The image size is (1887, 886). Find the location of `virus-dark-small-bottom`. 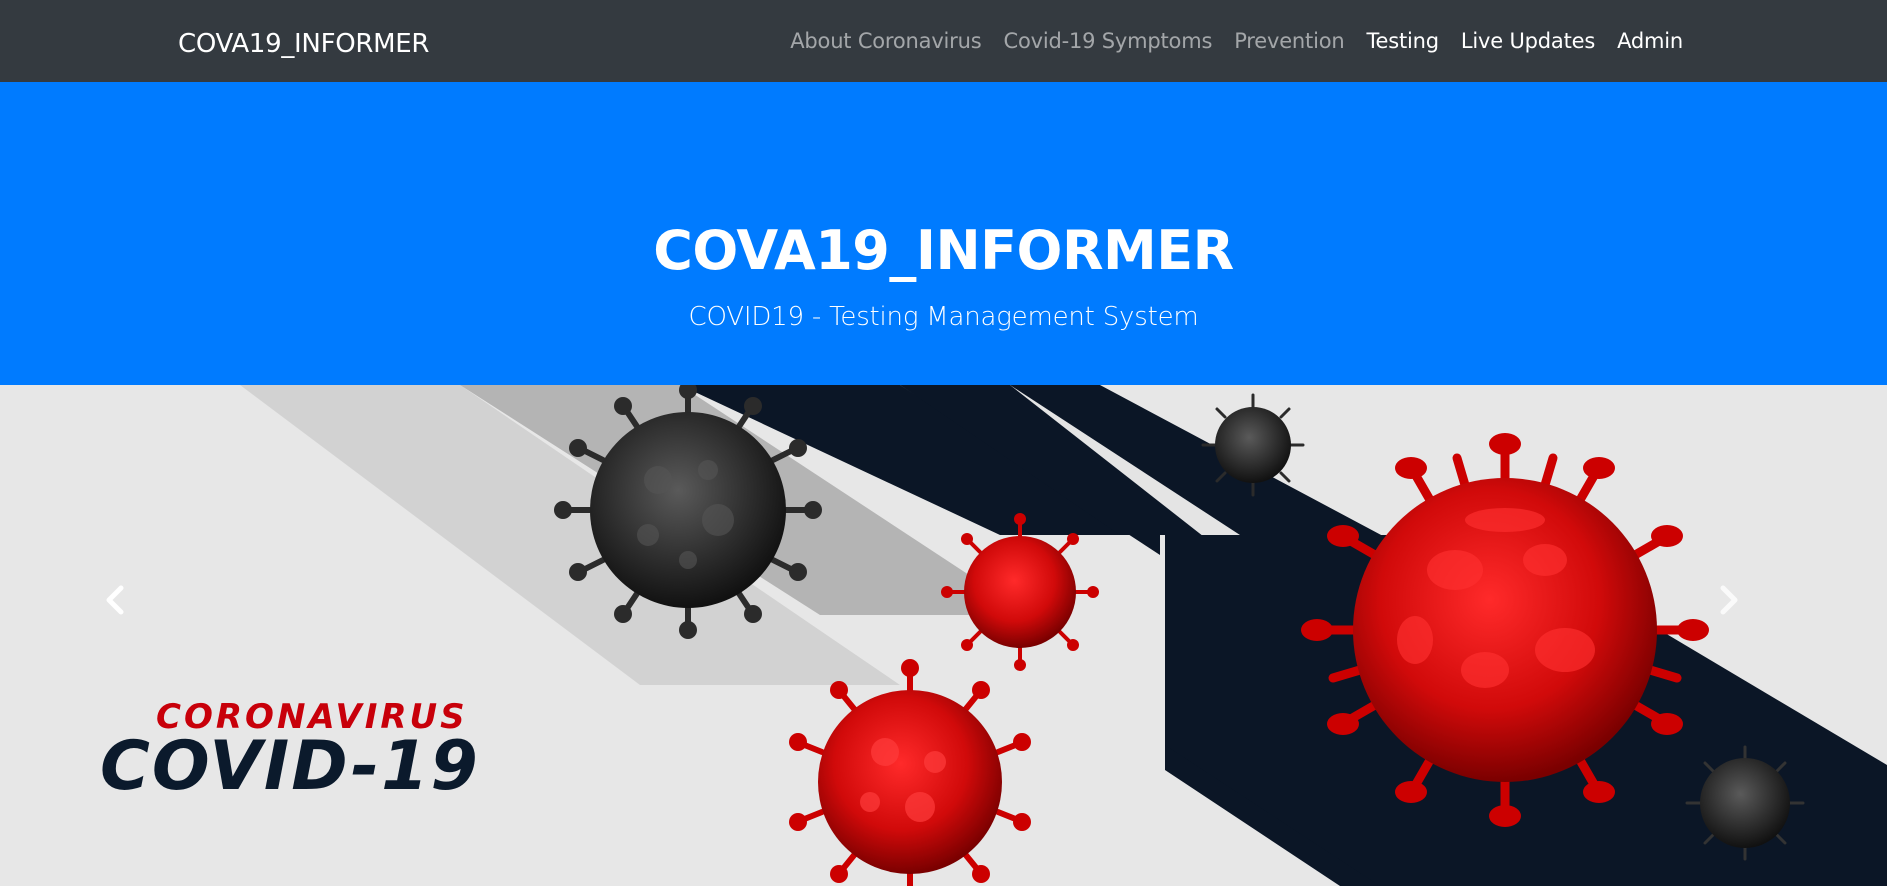

virus-dark-small-bottom is located at coordinates (1745, 803).